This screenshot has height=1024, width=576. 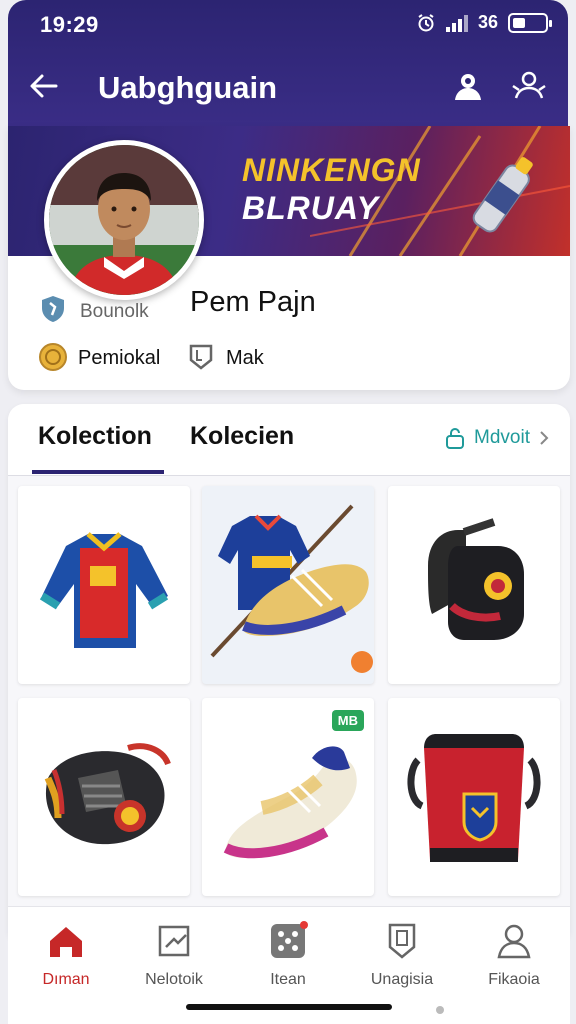 What do you see at coordinates (188, 87) in the screenshot?
I see `page-title: Uabghguain` at bounding box center [188, 87].